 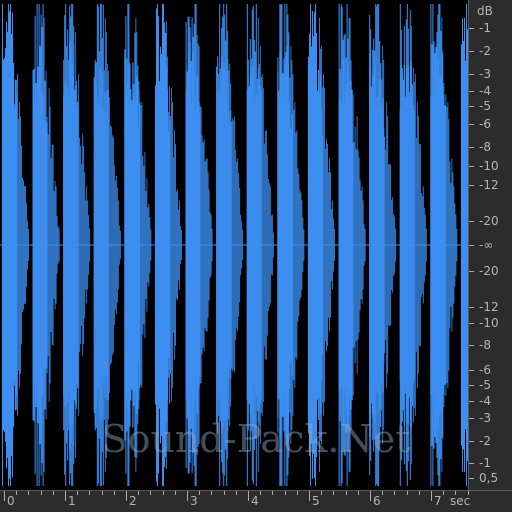 What do you see at coordinates (486, 245) in the screenshot?
I see `db-tick-label: -∞` at bounding box center [486, 245].